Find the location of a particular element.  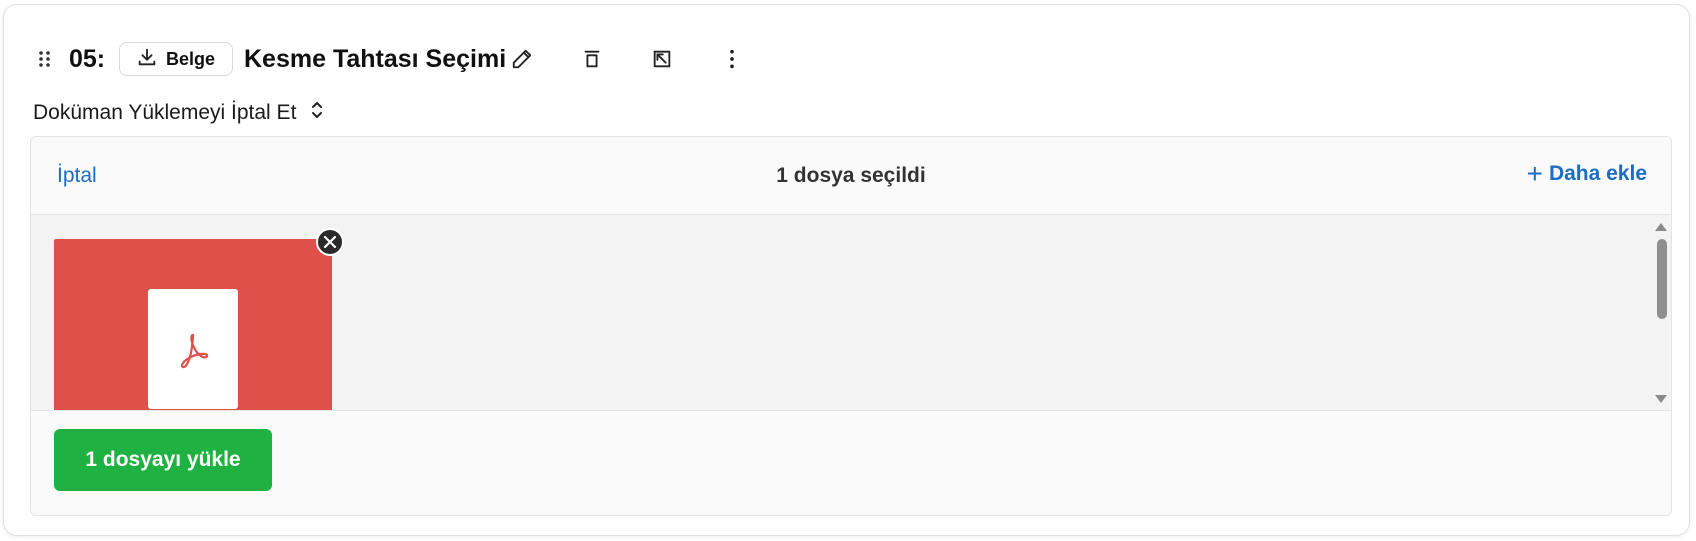

edit-button is located at coordinates (522, 59).